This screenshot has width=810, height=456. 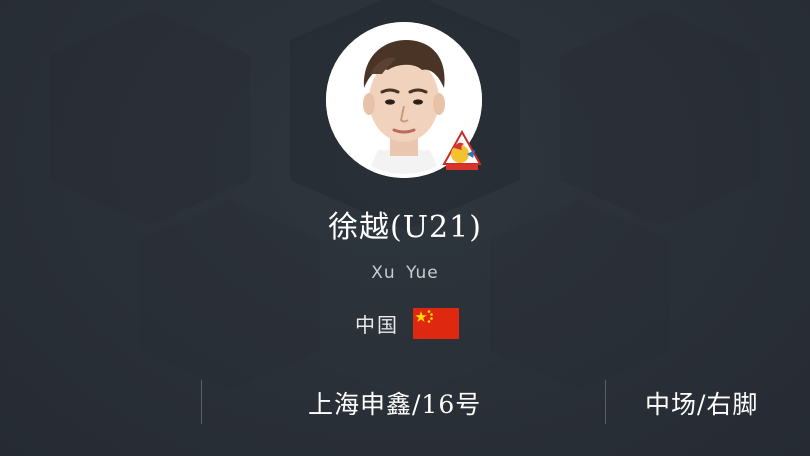 I want to click on china-flag-icon, so click(x=436, y=323).